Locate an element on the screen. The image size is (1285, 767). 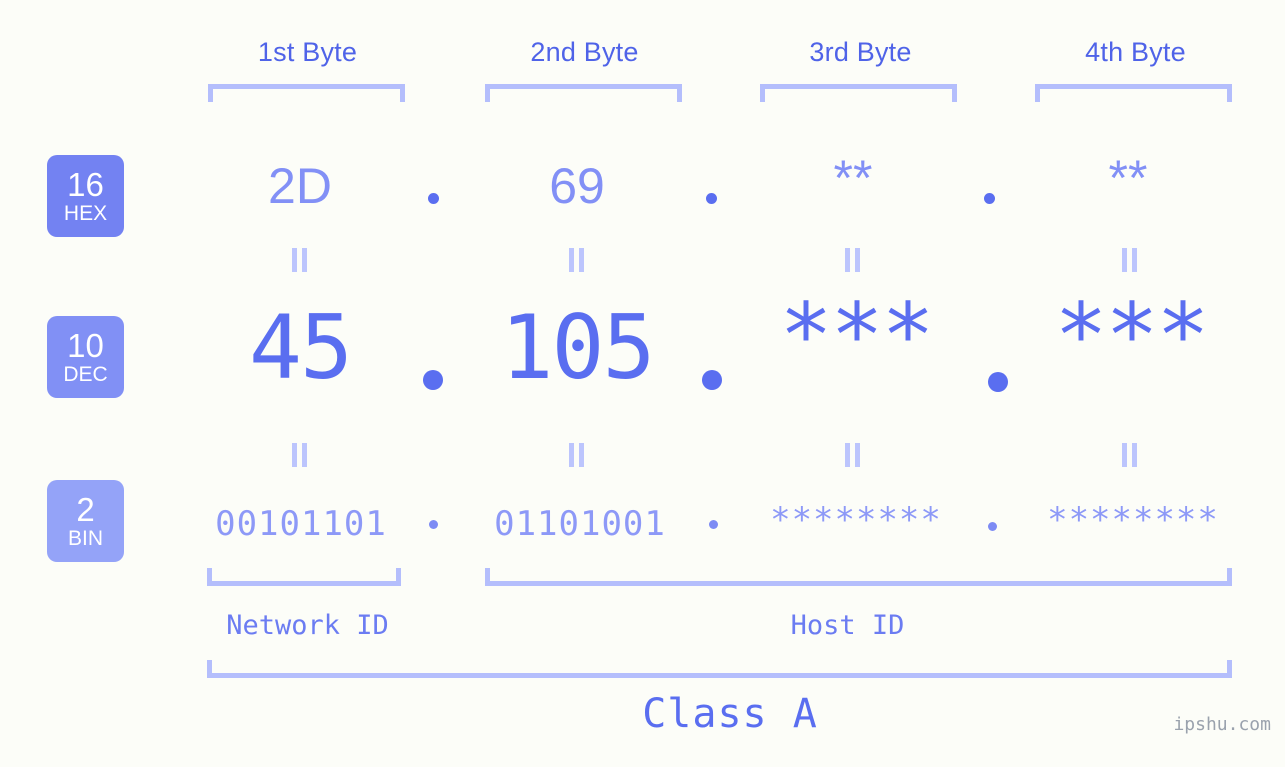
base-badge-bin-name: BIN is located at coordinates (85, 538).